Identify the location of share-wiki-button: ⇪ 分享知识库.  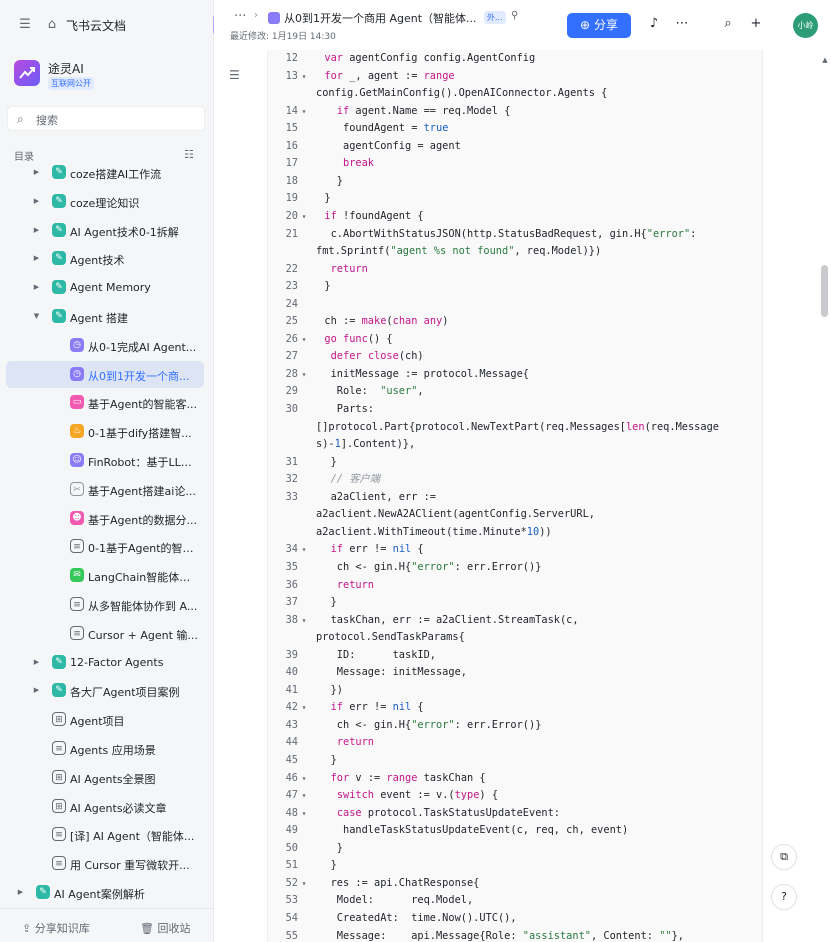
(56, 928).